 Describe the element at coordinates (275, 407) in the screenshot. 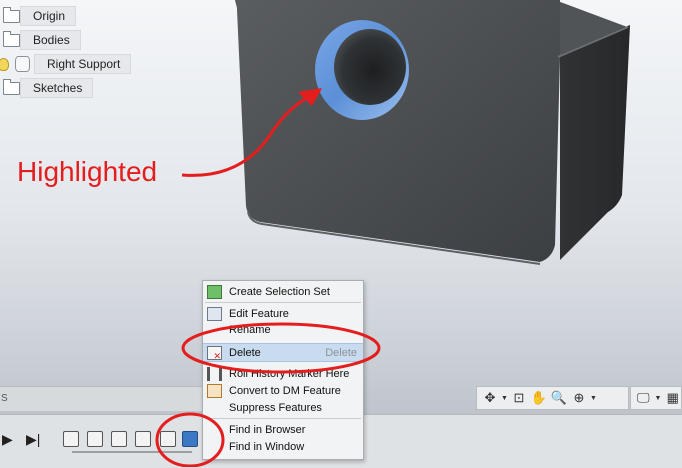

I see `menu-item-label: Suppress Features` at that location.